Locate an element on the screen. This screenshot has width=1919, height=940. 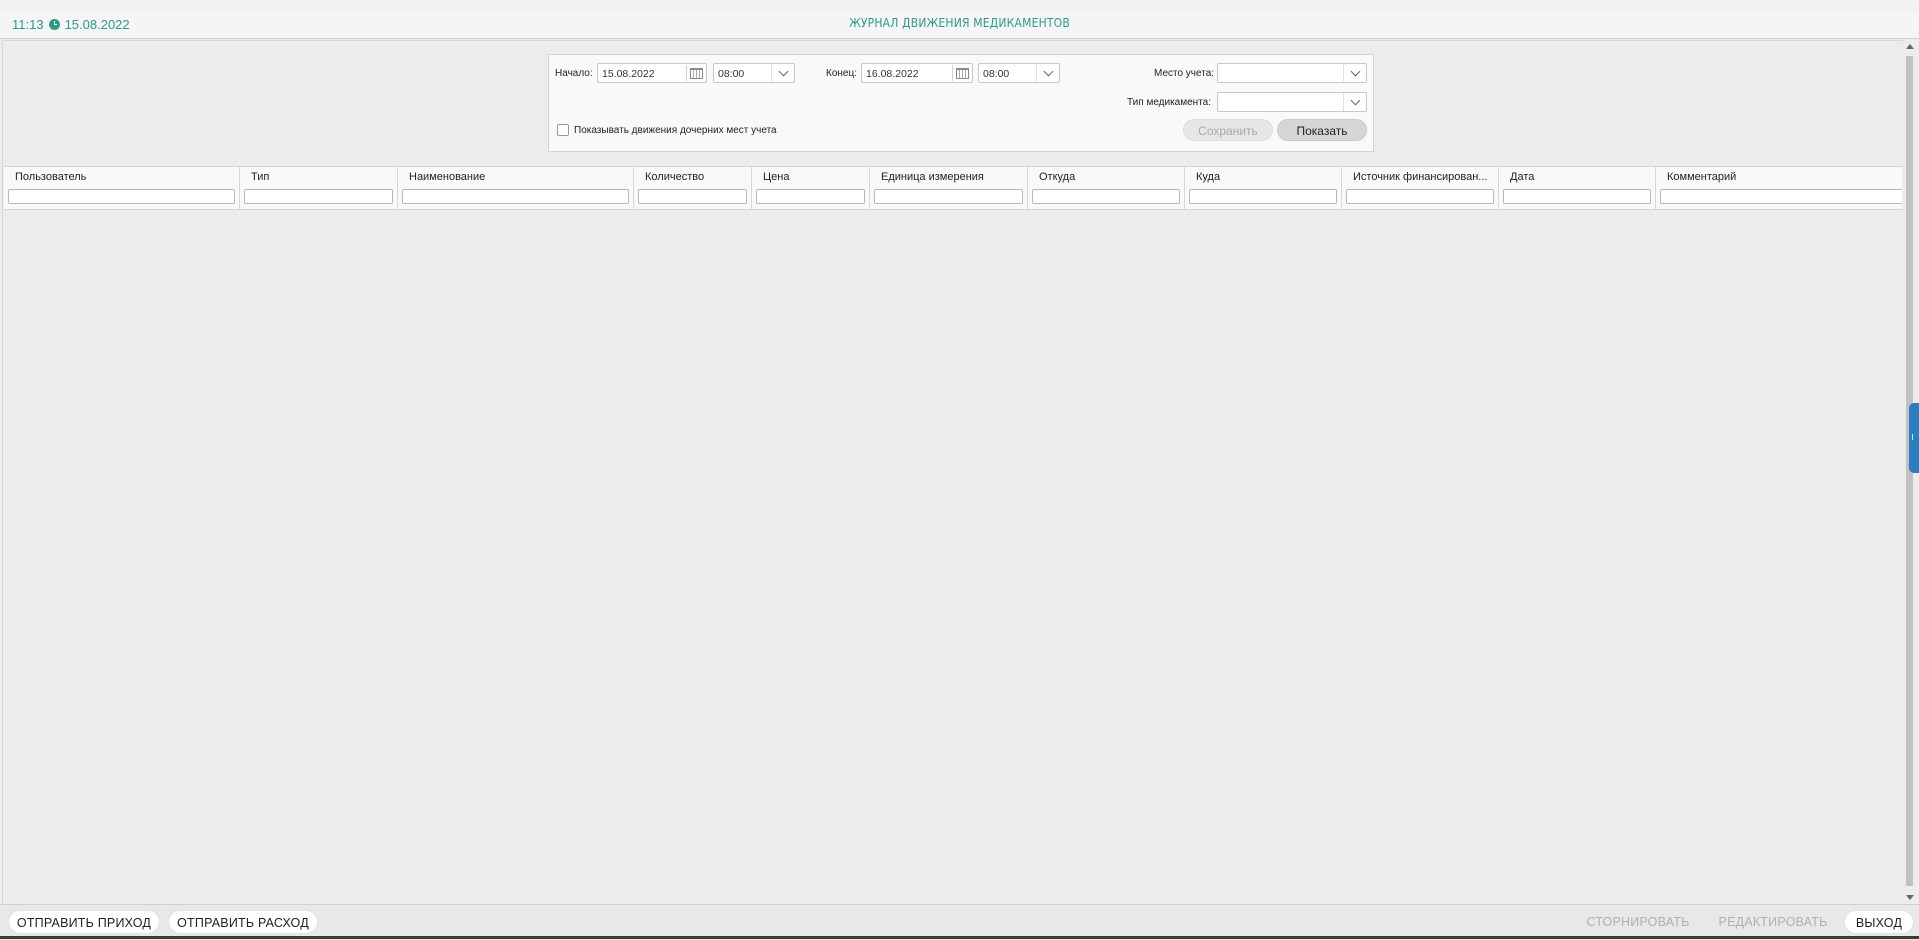
column-title: Откуда is located at coordinates (1057, 177).